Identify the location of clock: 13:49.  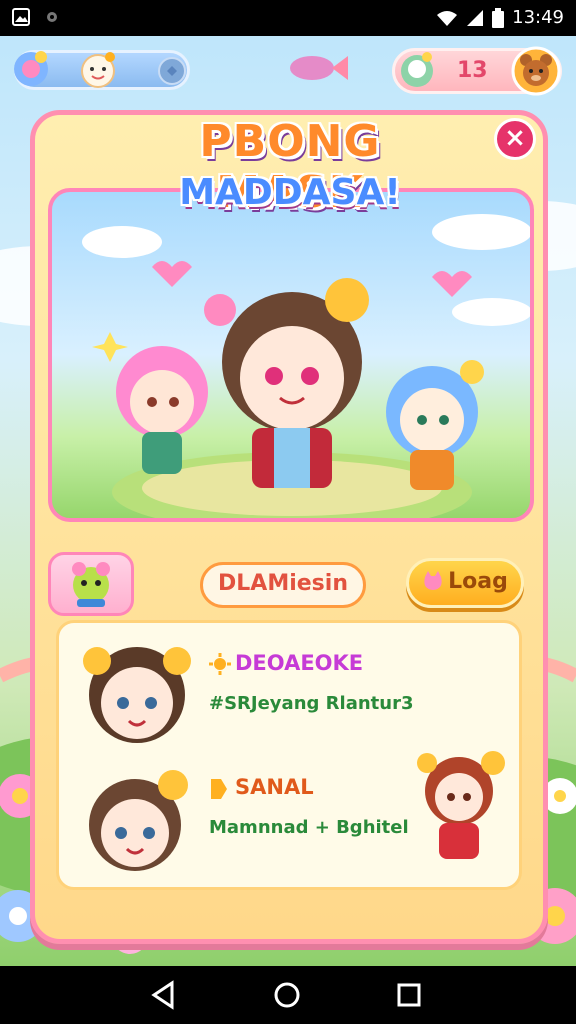
(538, 17).